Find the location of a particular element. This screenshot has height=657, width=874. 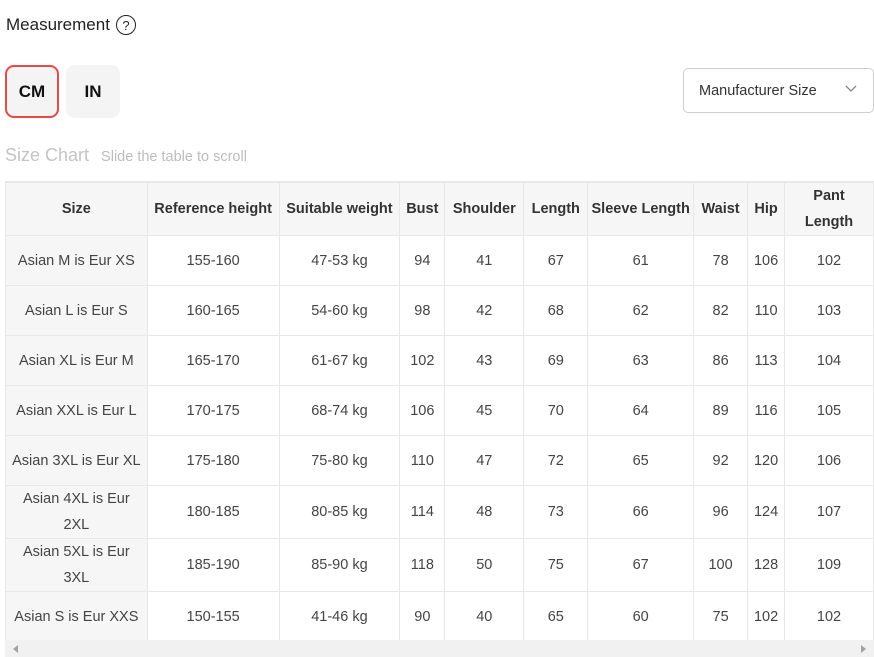

unit-in-label: IN is located at coordinates (93, 91).